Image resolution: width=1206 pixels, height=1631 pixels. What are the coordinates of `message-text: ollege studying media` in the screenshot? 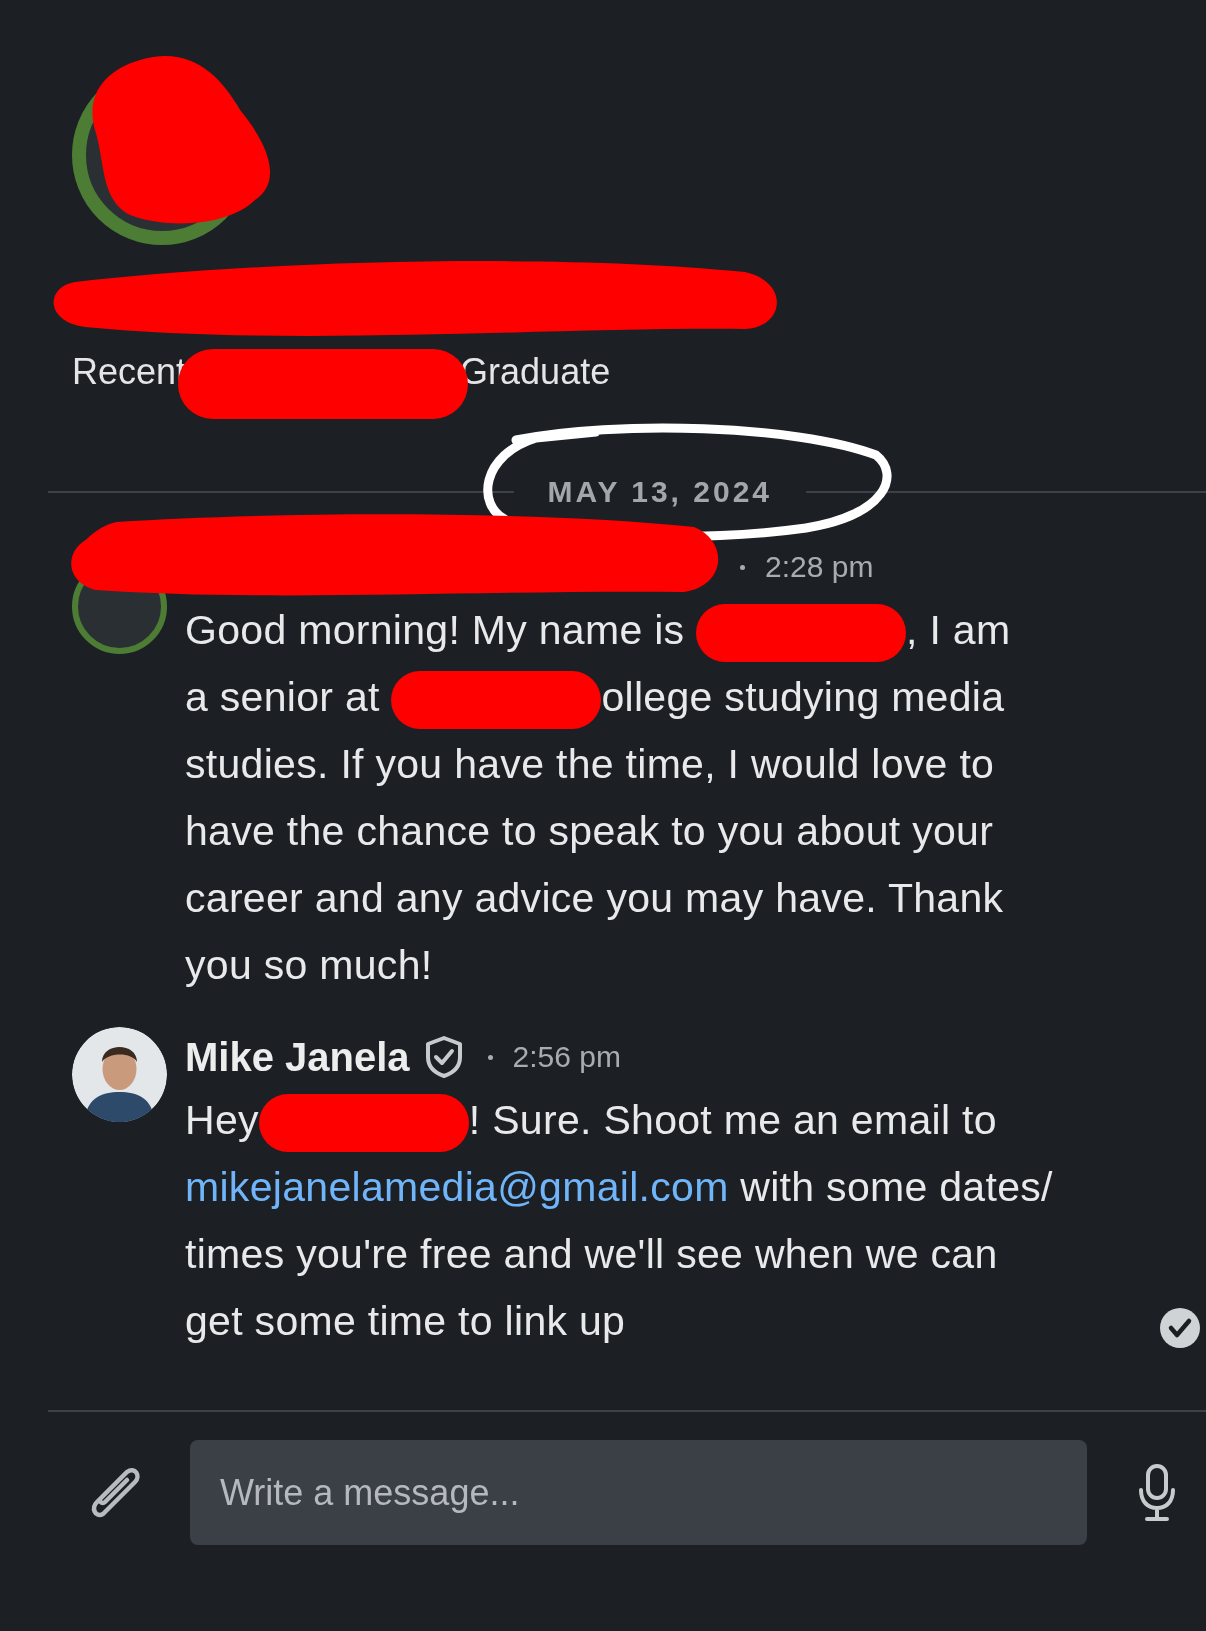 It's located at (803, 697).